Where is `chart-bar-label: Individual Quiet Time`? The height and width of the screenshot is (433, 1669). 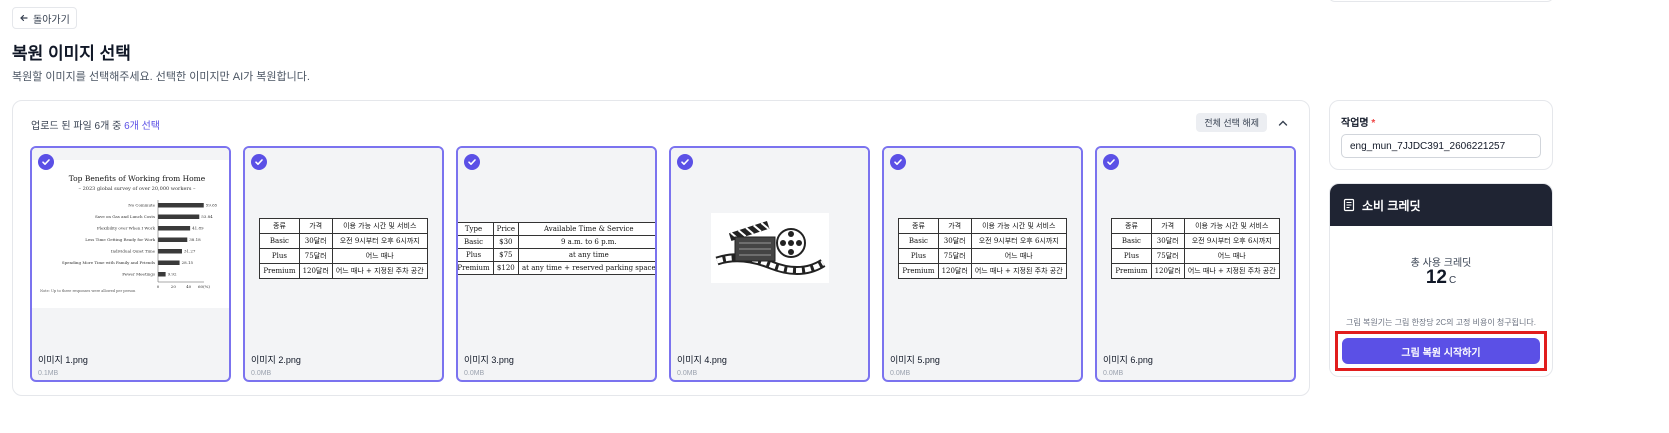
chart-bar-label: Individual Quiet Time is located at coordinates (133, 251).